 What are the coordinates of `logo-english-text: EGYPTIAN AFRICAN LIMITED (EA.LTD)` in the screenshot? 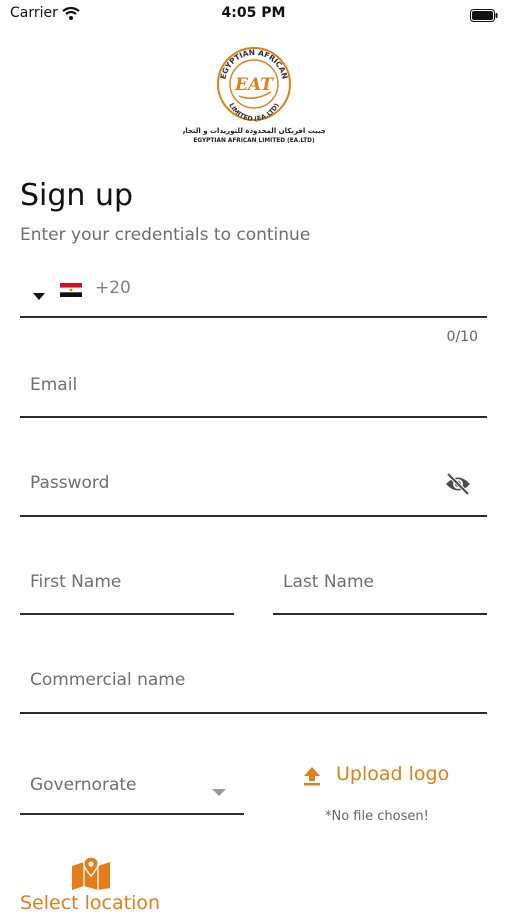 It's located at (254, 141).